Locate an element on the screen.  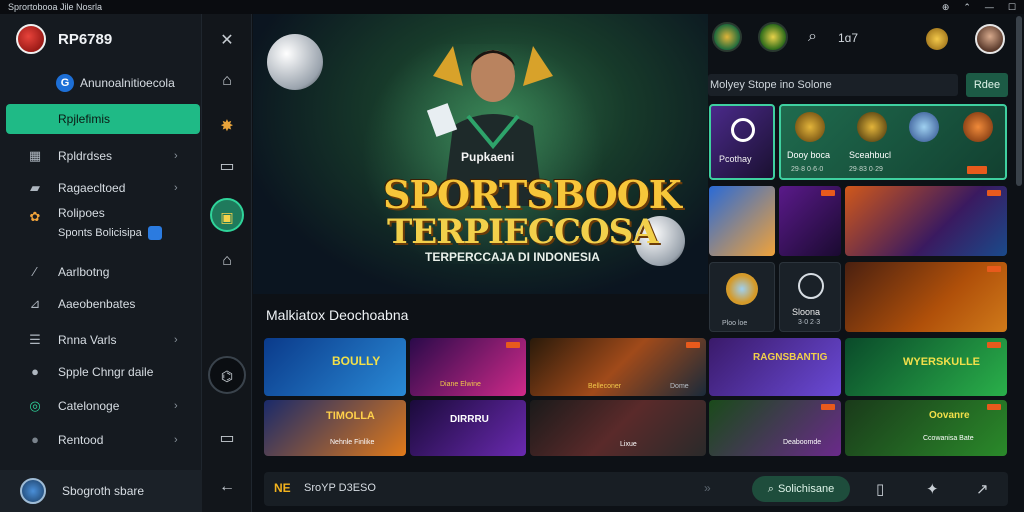
sidebar-item-5: ⊿ Aaeobenbates is located at coordinates (100, 304).